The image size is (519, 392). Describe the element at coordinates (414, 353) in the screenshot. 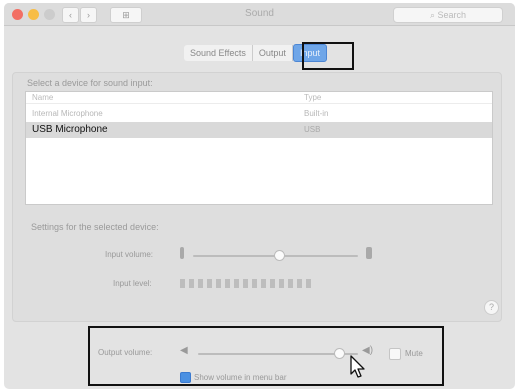

I see `mute-label: Mute` at that location.